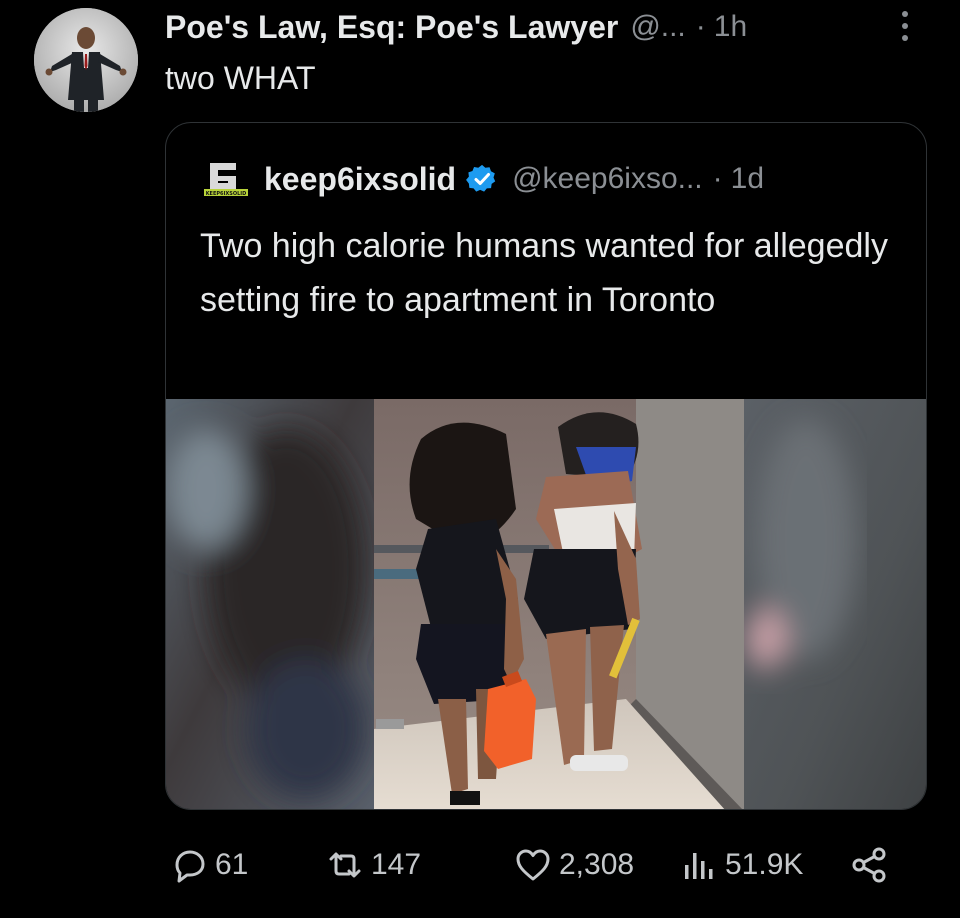  What do you see at coordinates (764, 864) in the screenshot?
I see `views-count: 51.9K` at bounding box center [764, 864].